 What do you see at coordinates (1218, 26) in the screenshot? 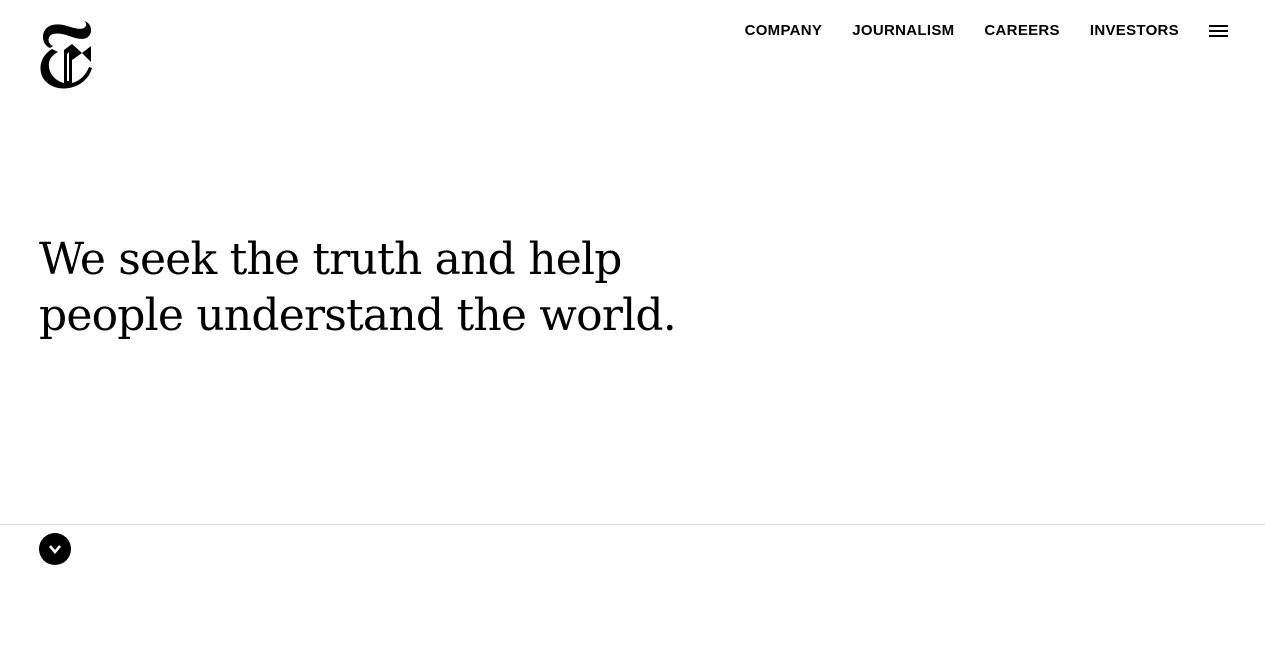
I see `hamburger-menu-icon` at bounding box center [1218, 26].